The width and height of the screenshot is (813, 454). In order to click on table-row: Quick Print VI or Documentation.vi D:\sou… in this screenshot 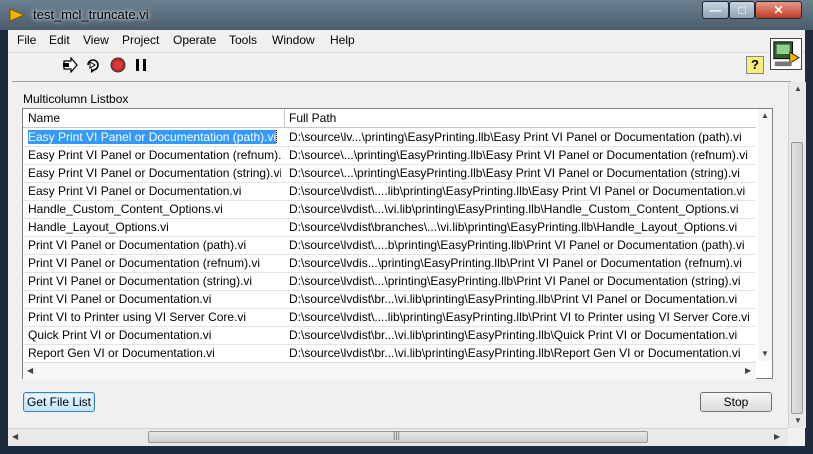, I will do `click(389, 335)`.